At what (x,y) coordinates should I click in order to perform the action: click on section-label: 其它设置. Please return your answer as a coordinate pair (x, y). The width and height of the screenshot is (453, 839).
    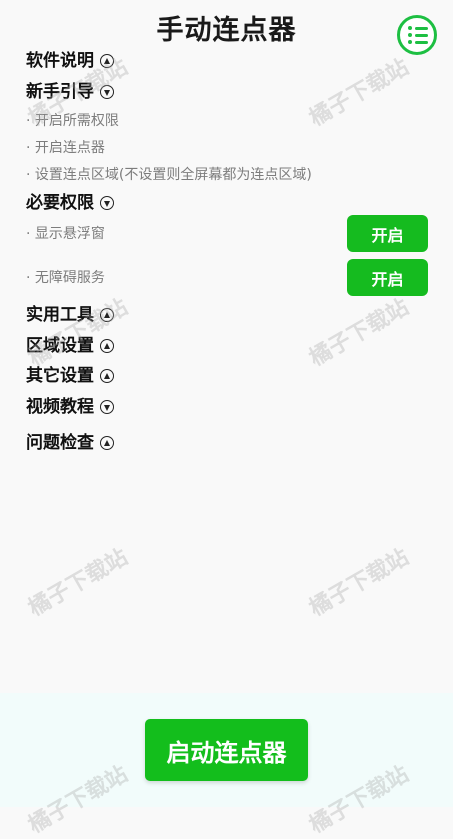
    Looking at the image, I should click on (60, 376).